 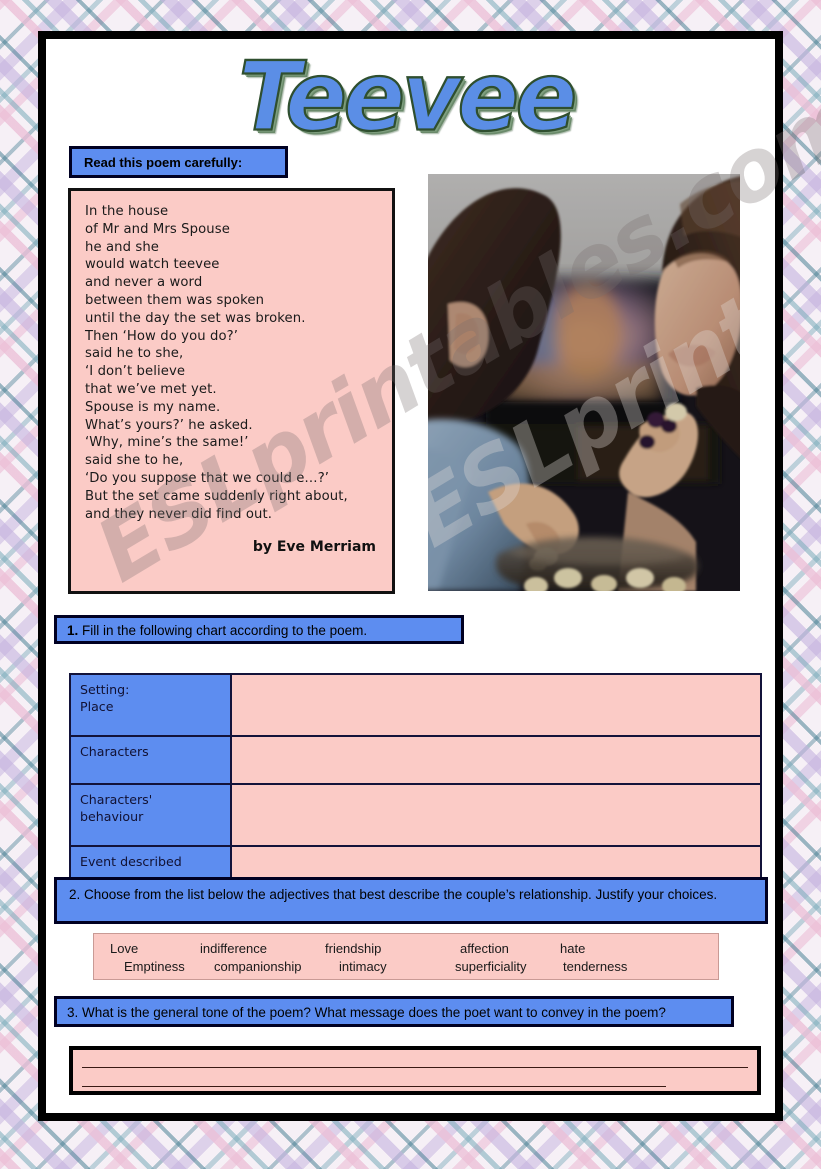 What do you see at coordinates (496, 705) in the screenshot?
I see `chart-answer-setting` at bounding box center [496, 705].